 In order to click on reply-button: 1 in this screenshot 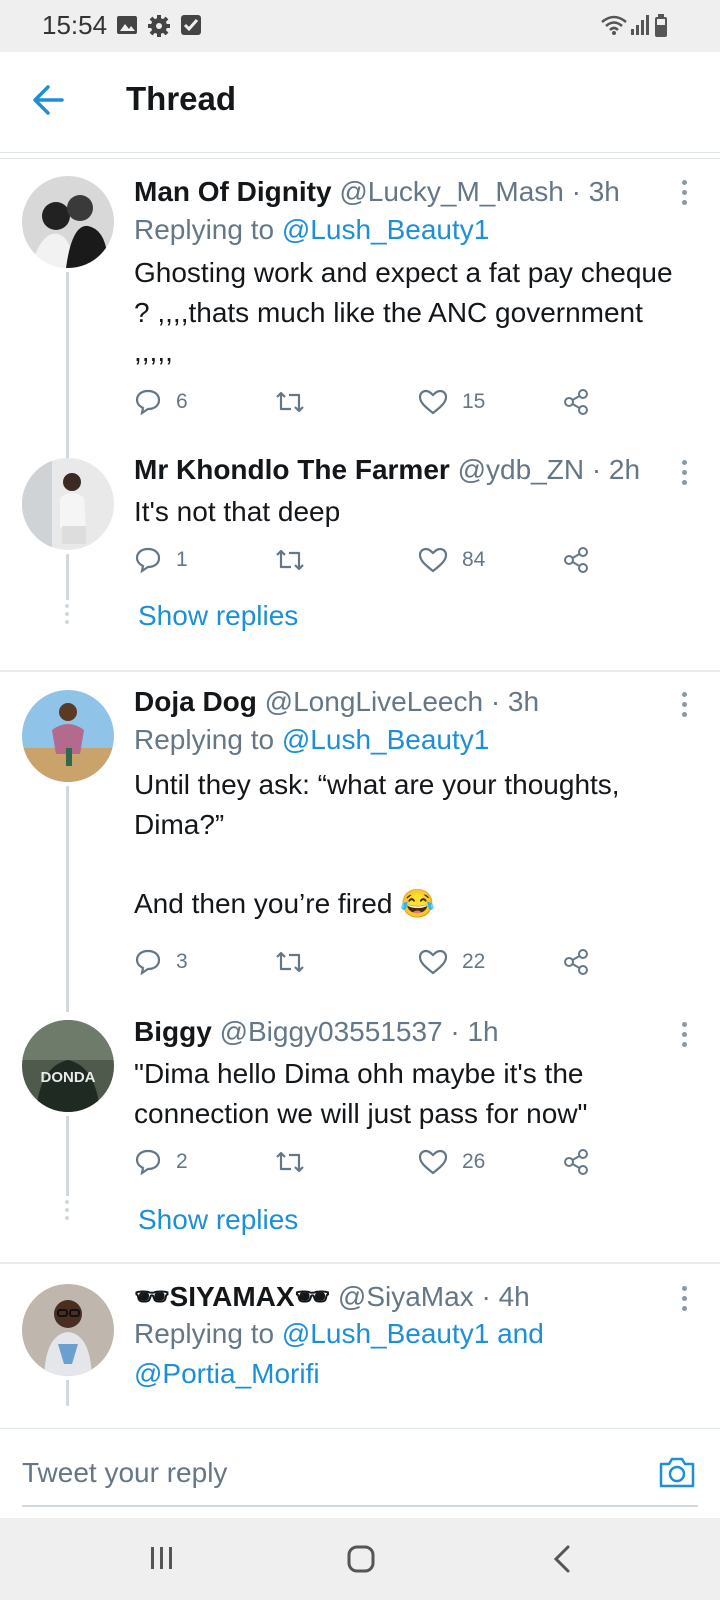, I will do `click(161, 560)`.